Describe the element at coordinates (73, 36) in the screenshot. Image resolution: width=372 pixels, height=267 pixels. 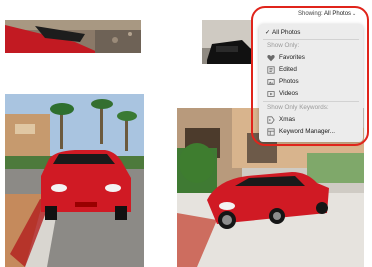
I see `photo-thumb-top-left` at that location.